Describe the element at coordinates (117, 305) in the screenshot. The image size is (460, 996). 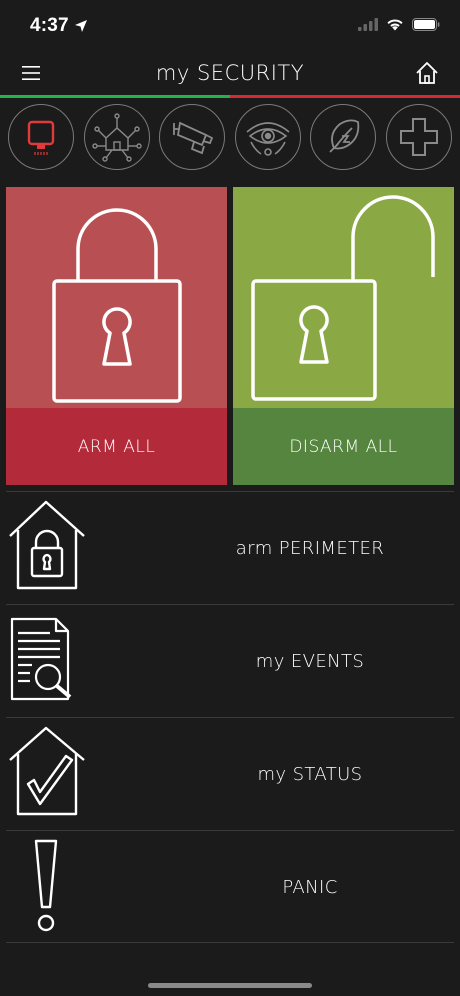
I see `locked-padlock-icon` at that location.